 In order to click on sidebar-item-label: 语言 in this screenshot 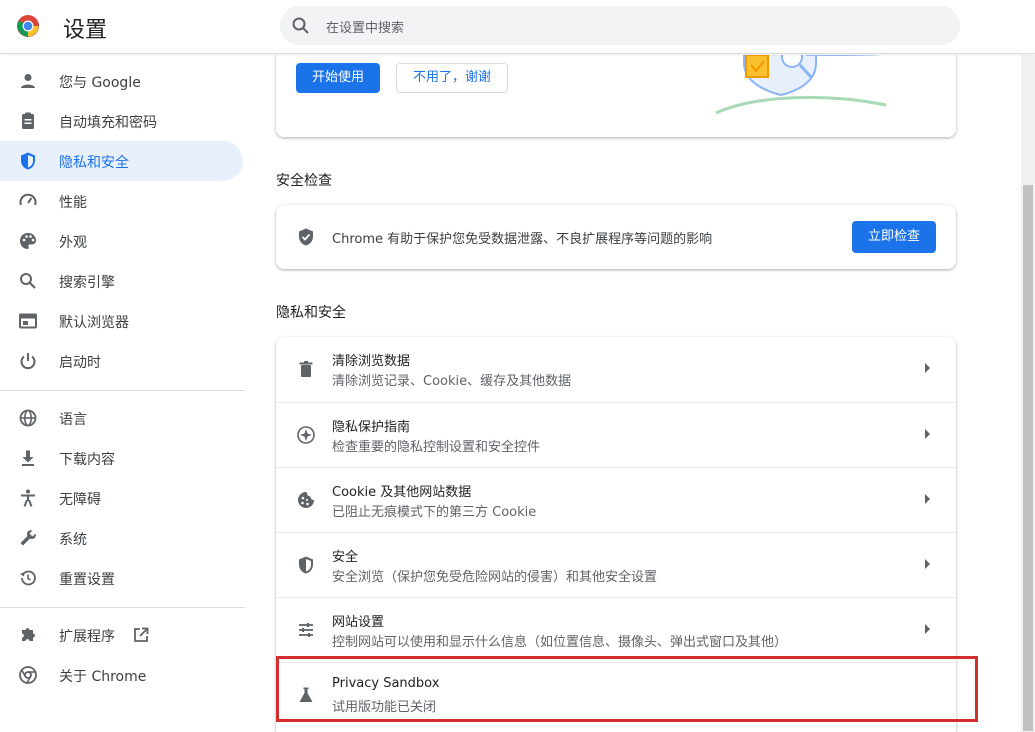, I will do `click(73, 420)`.